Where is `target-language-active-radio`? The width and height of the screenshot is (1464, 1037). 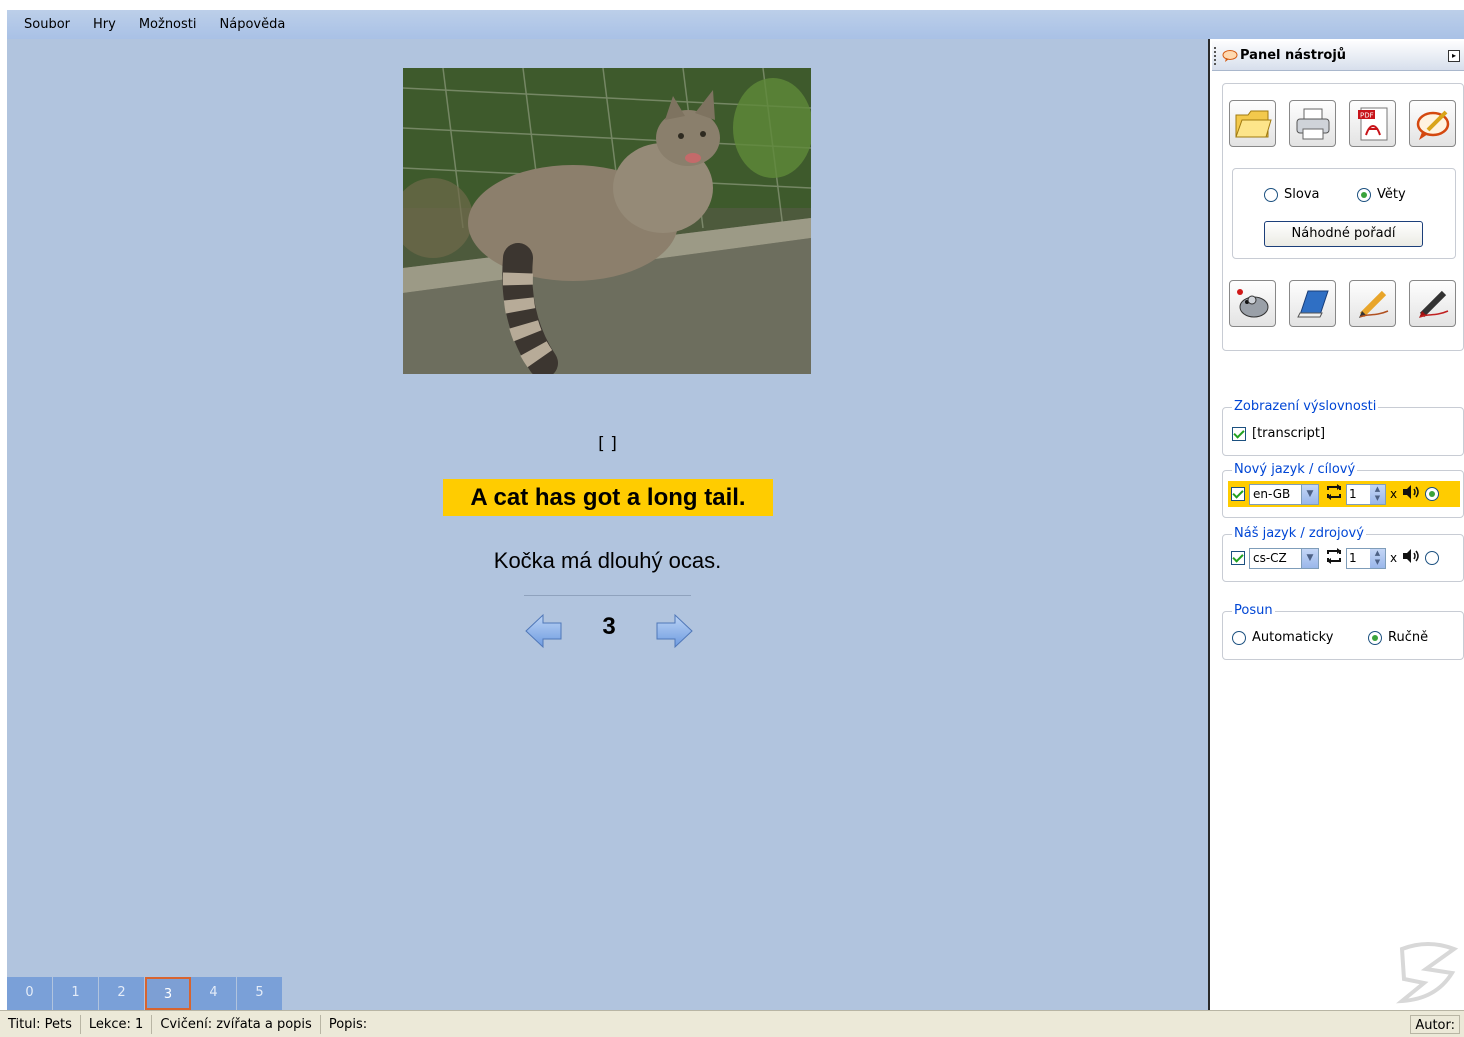
target-language-active-radio is located at coordinates (1432, 494).